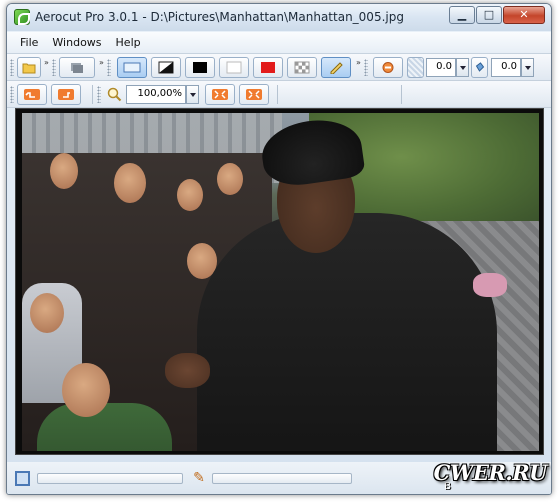  I want to click on window-controls: ▁ □ ✕, so click(497, 15).